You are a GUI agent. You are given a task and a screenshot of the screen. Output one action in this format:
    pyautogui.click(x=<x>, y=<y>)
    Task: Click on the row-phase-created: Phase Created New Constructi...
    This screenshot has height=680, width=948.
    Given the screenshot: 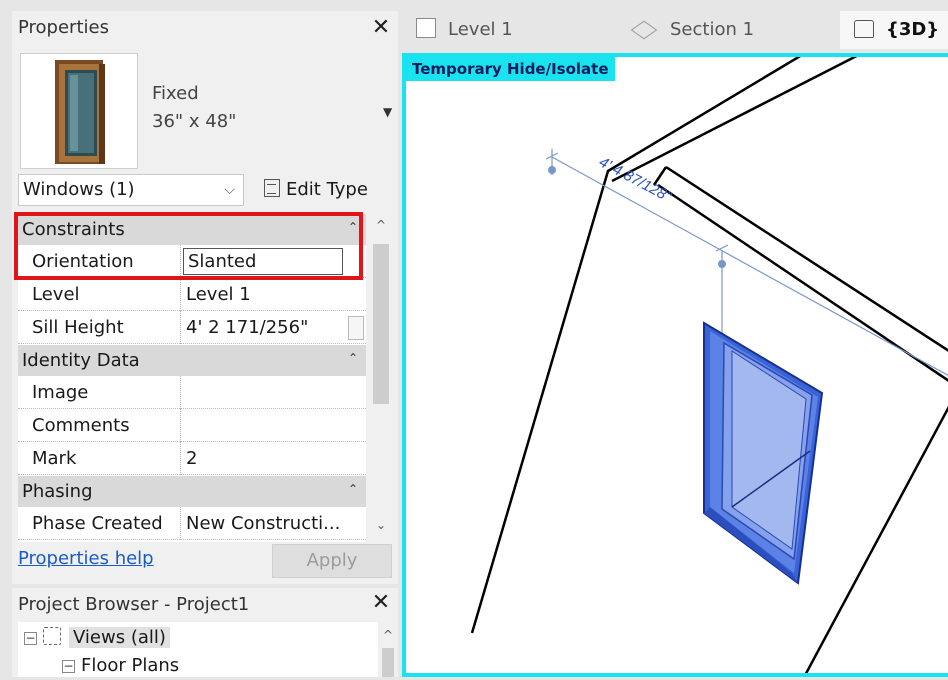 What is the action you would take?
    pyautogui.click(x=192, y=523)
    